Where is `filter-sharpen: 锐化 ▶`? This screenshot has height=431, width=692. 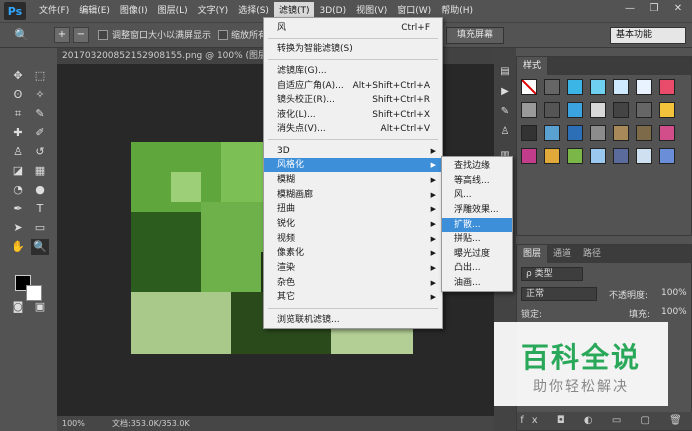
filter-sharpen: 锐化 ▶ is located at coordinates (353, 224).